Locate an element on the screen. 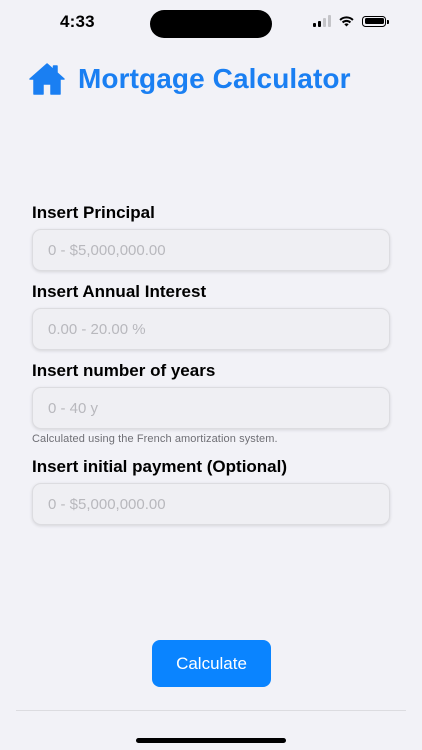 The width and height of the screenshot is (422, 750). dynamic-island is located at coordinates (211, 24).